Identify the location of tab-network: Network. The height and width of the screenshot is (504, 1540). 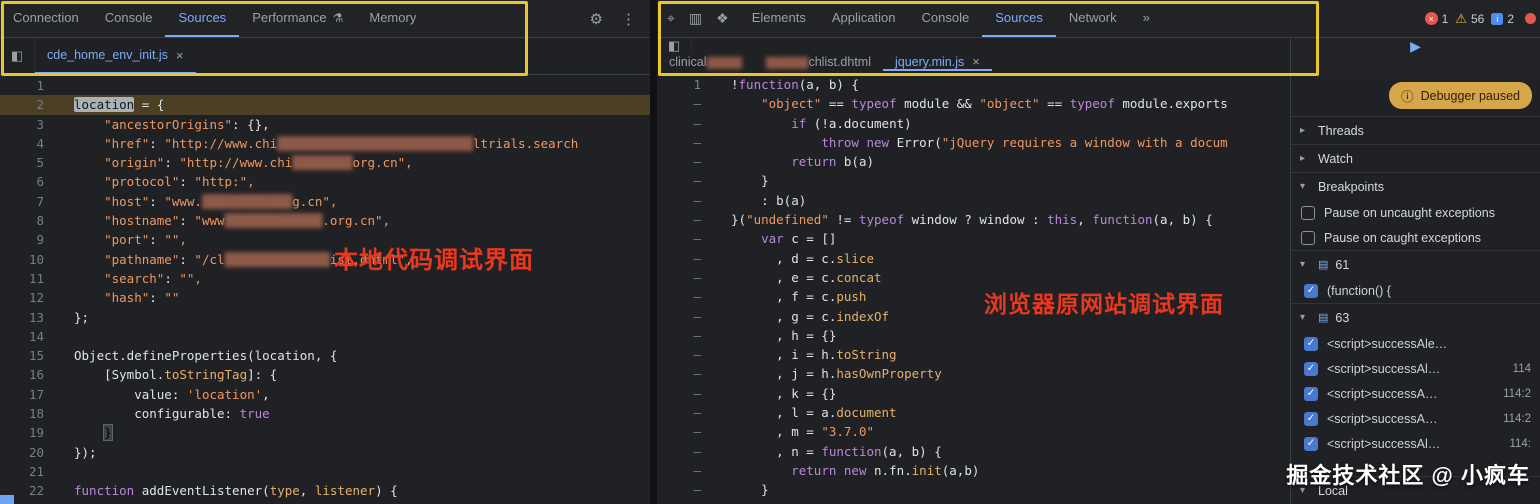
(1093, 18).